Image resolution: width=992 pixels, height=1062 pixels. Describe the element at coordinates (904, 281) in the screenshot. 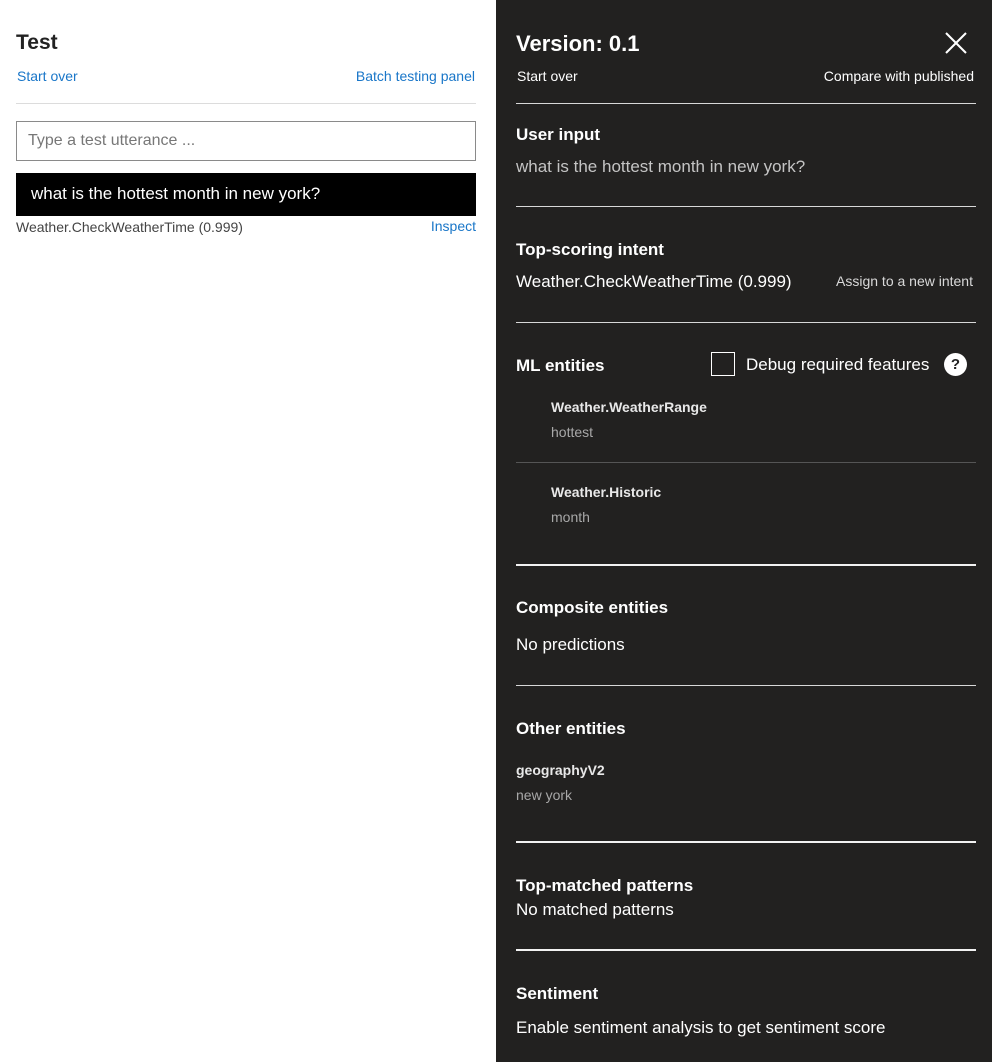

I see `assign-to-new-intent-link: Assign to a new intent` at that location.